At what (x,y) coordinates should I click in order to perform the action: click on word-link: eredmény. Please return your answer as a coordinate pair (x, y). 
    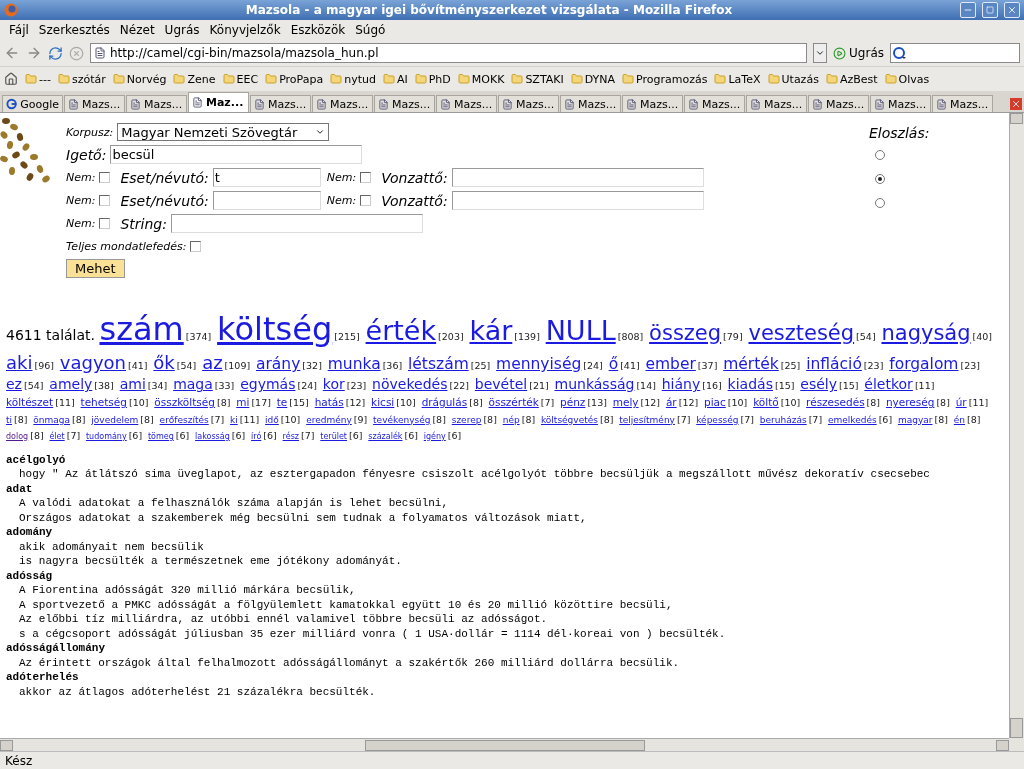
    Looking at the image, I should click on (329, 419).